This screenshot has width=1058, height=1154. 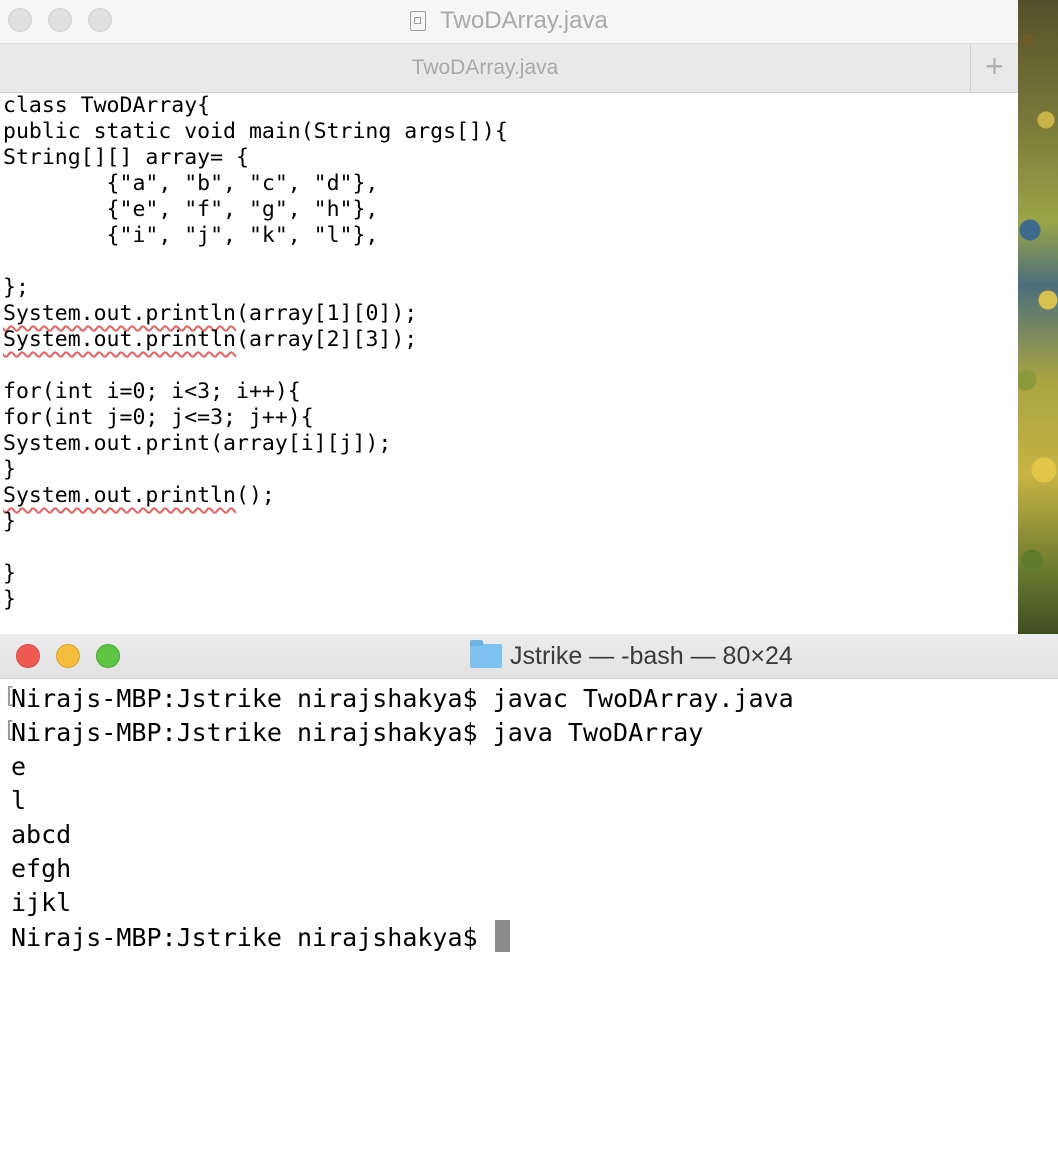 I want to click on terminal-line-text: ijkl, so click(x=41, y=902).